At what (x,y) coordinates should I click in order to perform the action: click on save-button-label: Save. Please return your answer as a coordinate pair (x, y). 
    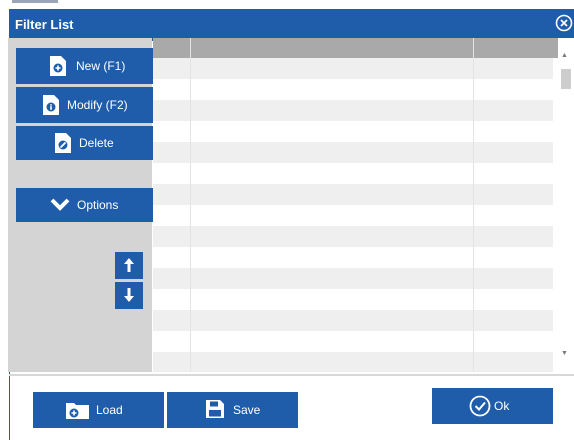
    Looking at the image, I should click on (247, 410).